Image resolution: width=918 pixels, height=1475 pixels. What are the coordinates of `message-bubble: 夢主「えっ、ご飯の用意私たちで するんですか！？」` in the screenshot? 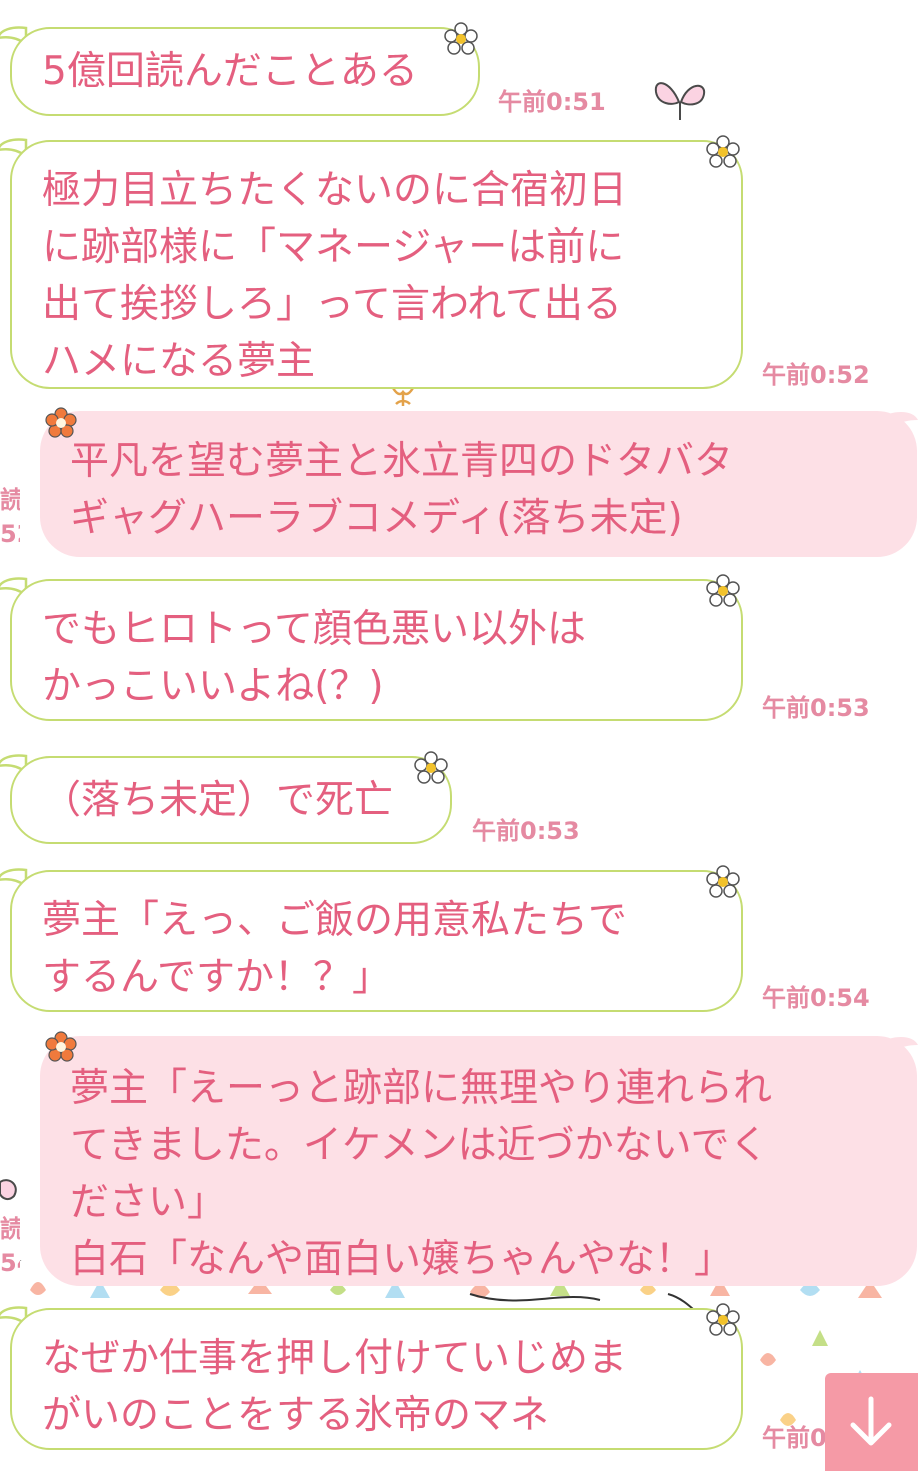 It's located at (376, 941).